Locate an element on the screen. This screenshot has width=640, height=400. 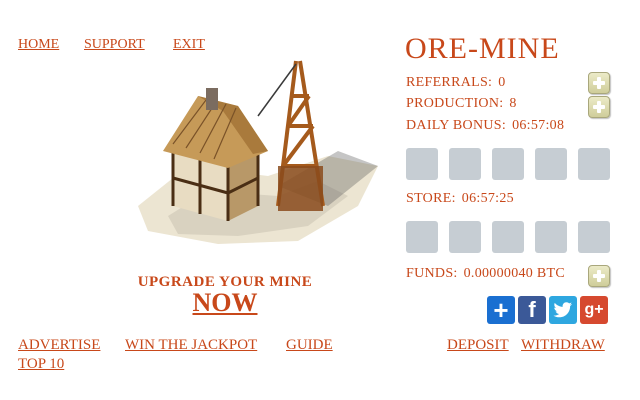
store-stat: STORE: 06:57:25 is located at coordinates (460, 199).